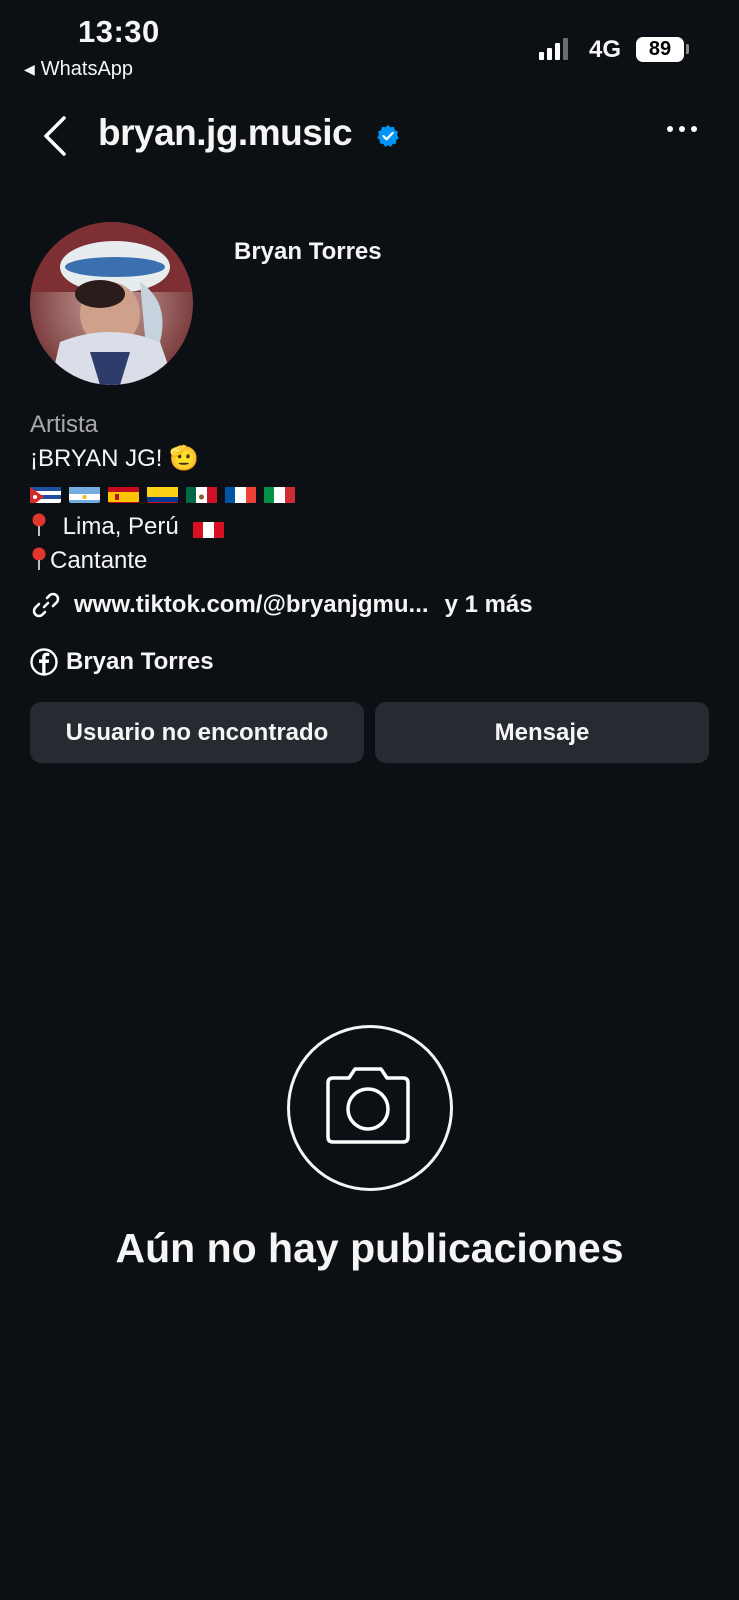  I want to click on bio: Artista ¡BRYAN JG! 🫡 Lima, Perú Cantante, so click(166, 493).